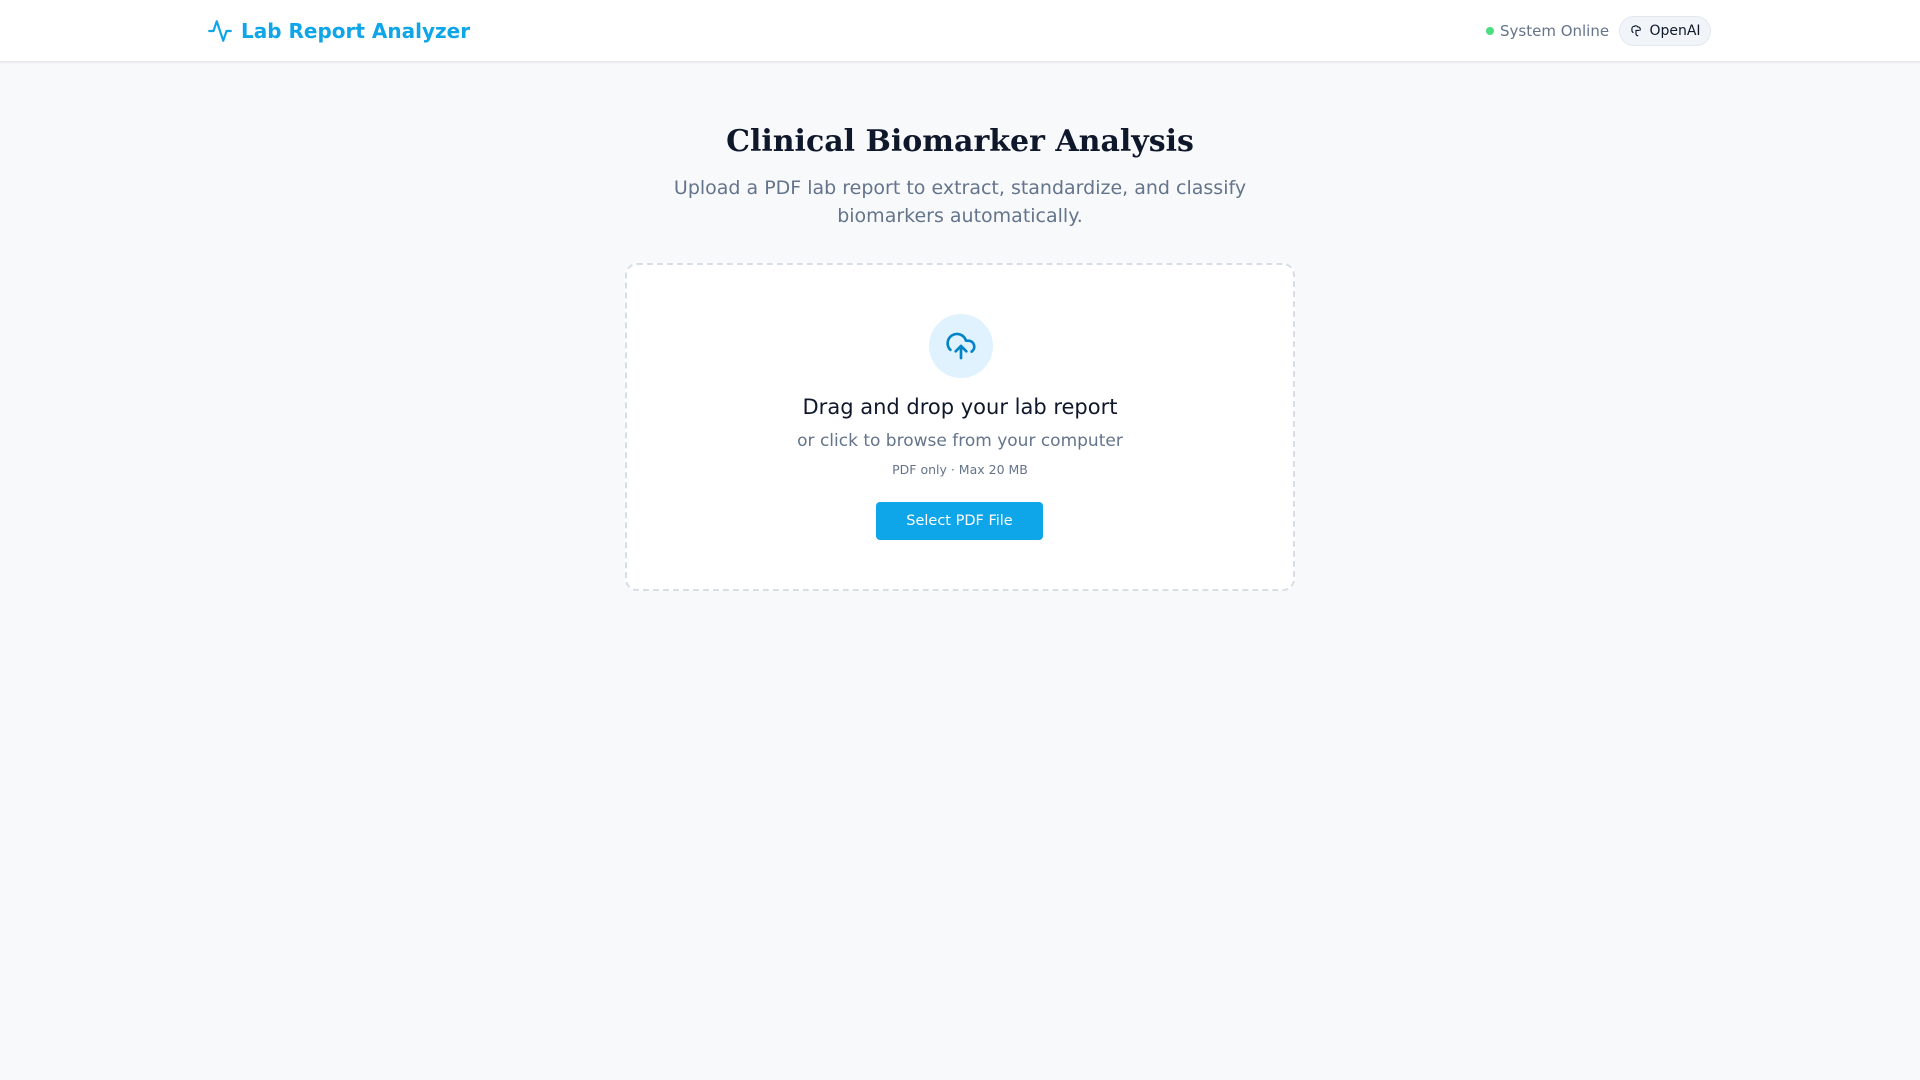 This screenshot has width=1920, height=1080. What do you see at coordinates (1490, 31) in the screenshot?
I see `status-indicator-dot` at bounding box center [1490, 31].